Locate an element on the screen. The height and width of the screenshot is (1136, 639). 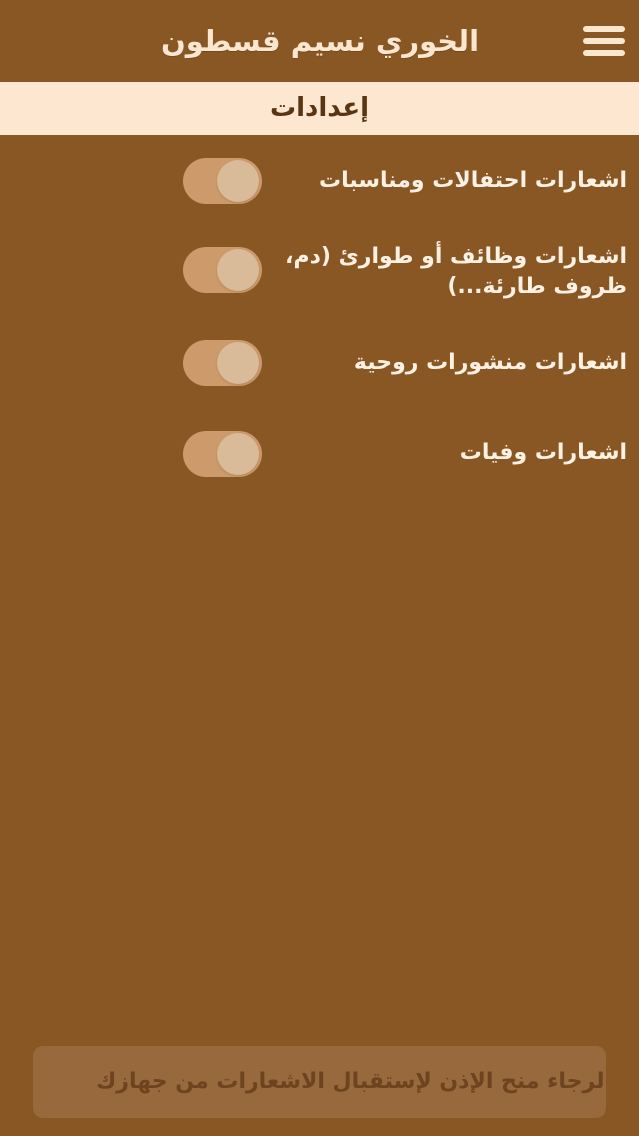
hamburger-menu-icon is located at coordinates (604, 41).